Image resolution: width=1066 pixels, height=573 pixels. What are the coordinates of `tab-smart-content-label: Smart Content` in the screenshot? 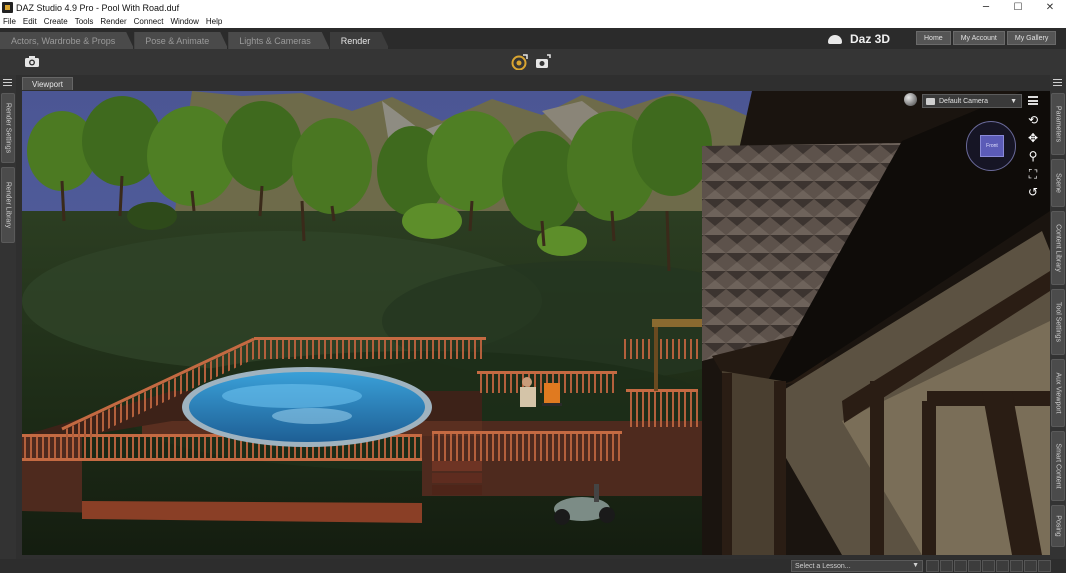 It's located at (1058, 466).